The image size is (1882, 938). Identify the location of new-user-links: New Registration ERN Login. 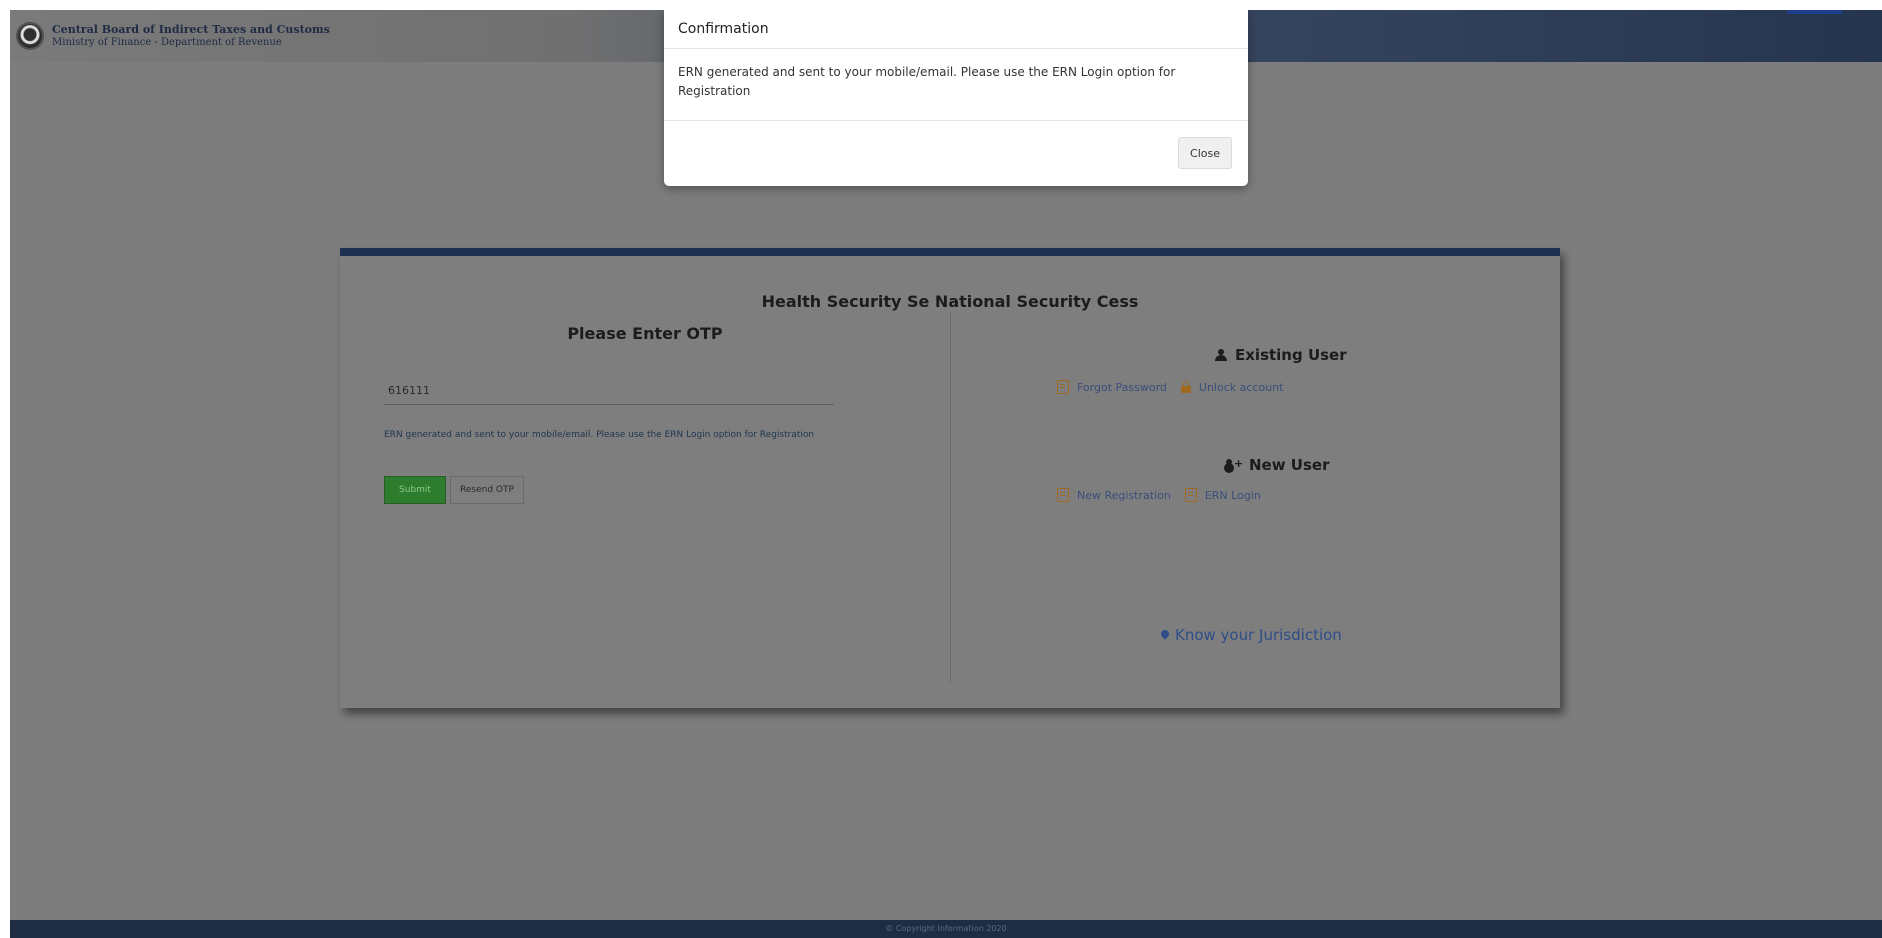
(1159, 495).